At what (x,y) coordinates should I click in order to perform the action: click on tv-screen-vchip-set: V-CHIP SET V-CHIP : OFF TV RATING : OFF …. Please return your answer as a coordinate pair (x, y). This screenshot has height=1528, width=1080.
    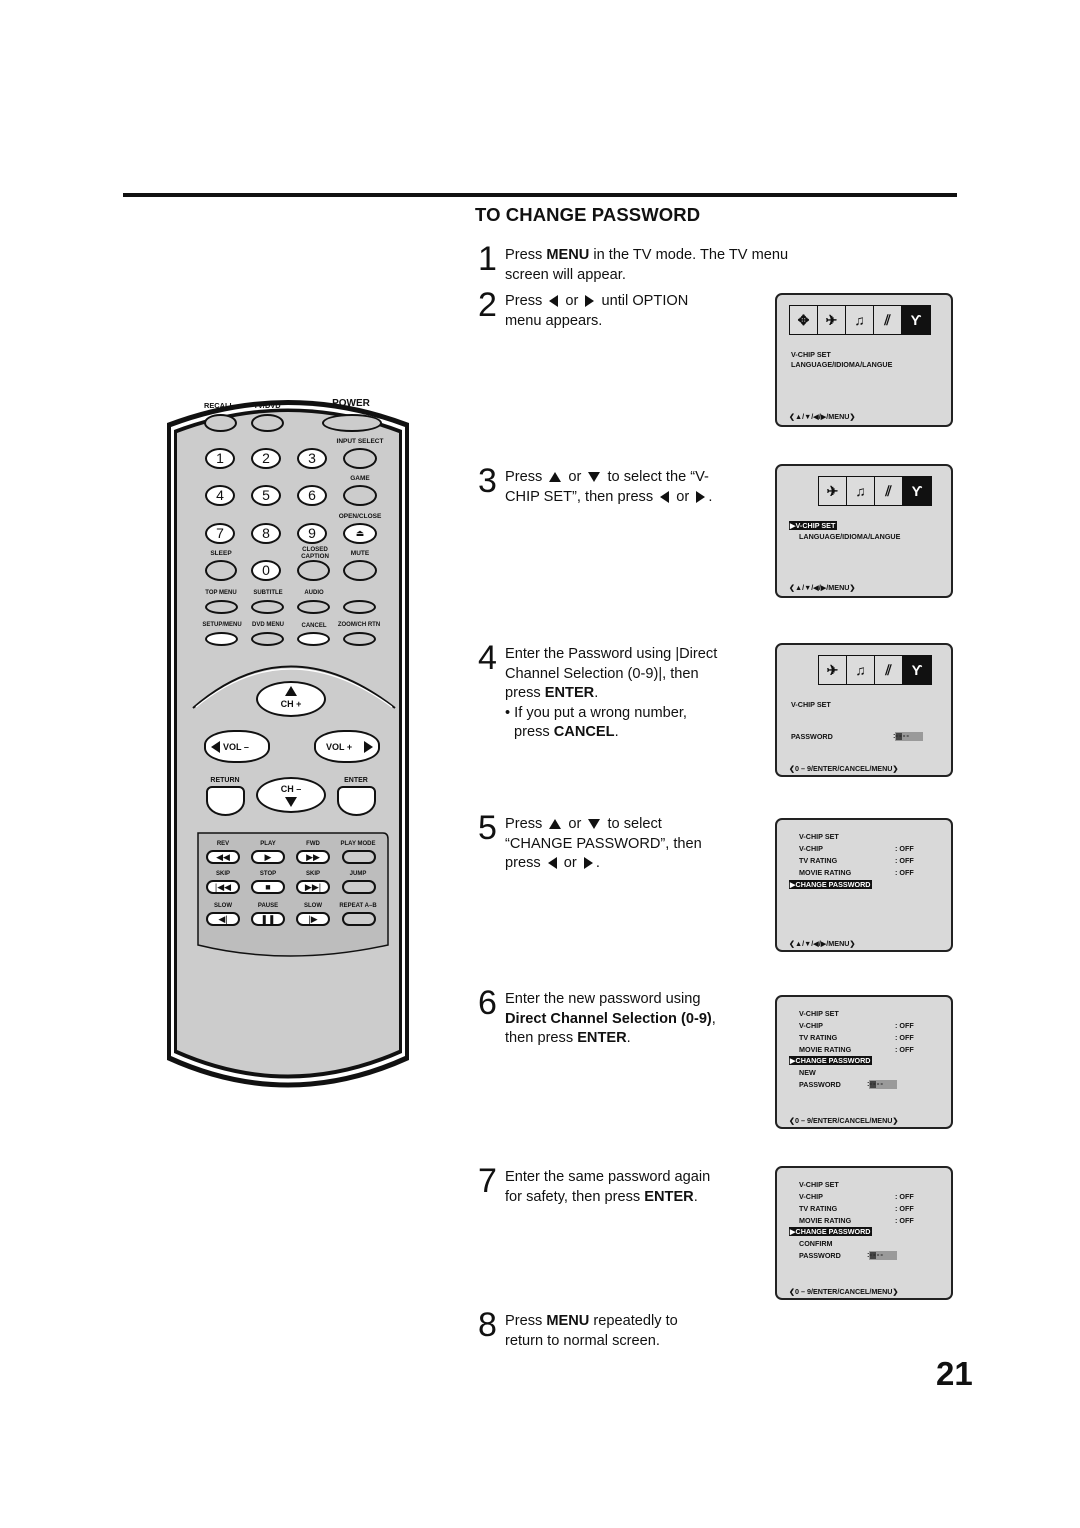
    Looking at the image, I should click on (864, 885).